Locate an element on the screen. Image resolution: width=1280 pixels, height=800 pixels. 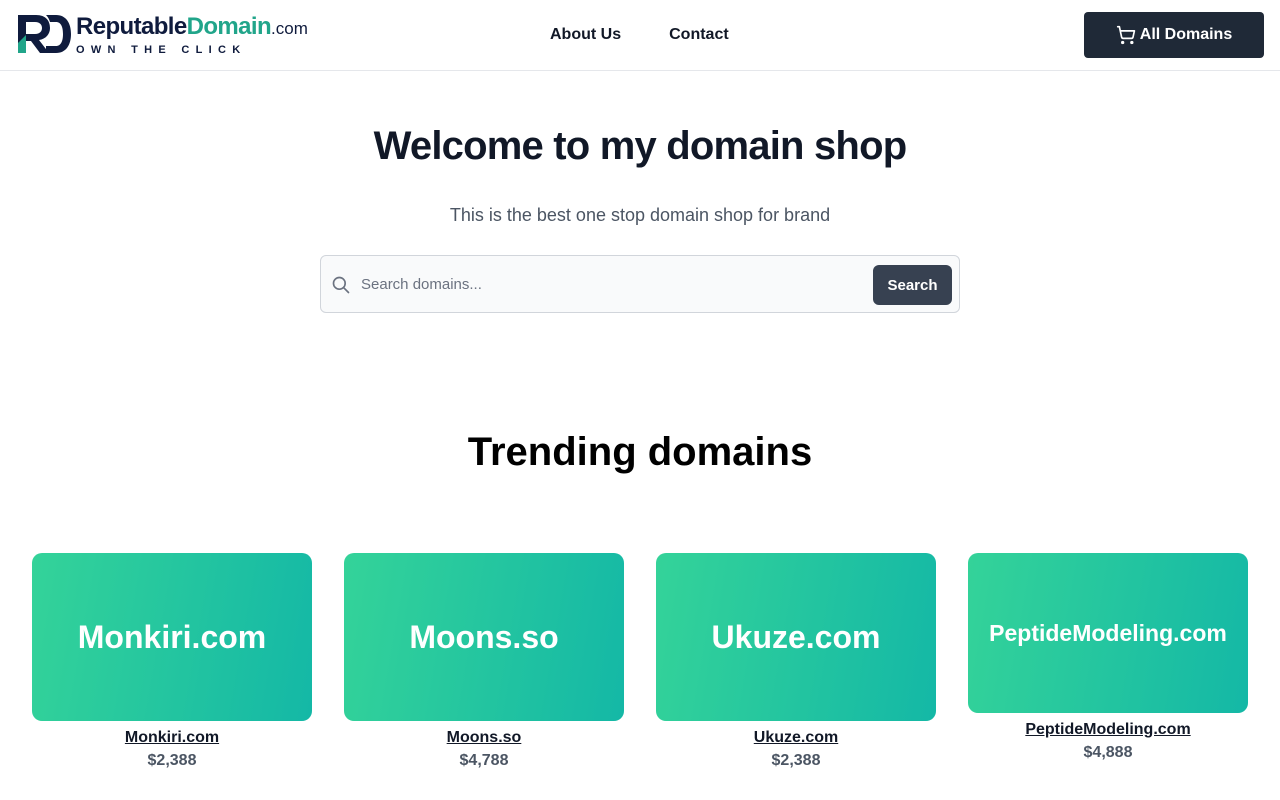
domain-card-image: Ukuze.com is located at coordinates (796, 637).